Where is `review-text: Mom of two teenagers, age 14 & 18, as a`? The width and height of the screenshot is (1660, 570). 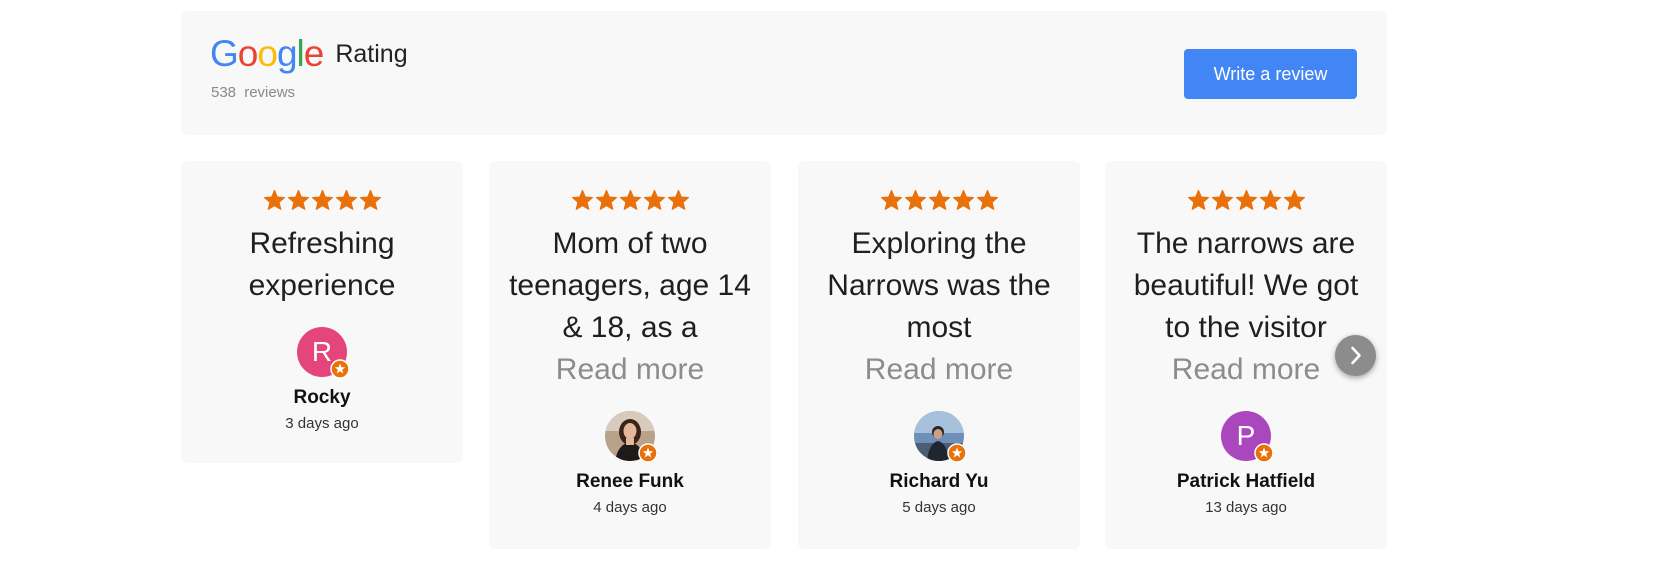 review-text: Mom of two teenagers, age 14 & 18, as a is located at coordinates (630, 286).